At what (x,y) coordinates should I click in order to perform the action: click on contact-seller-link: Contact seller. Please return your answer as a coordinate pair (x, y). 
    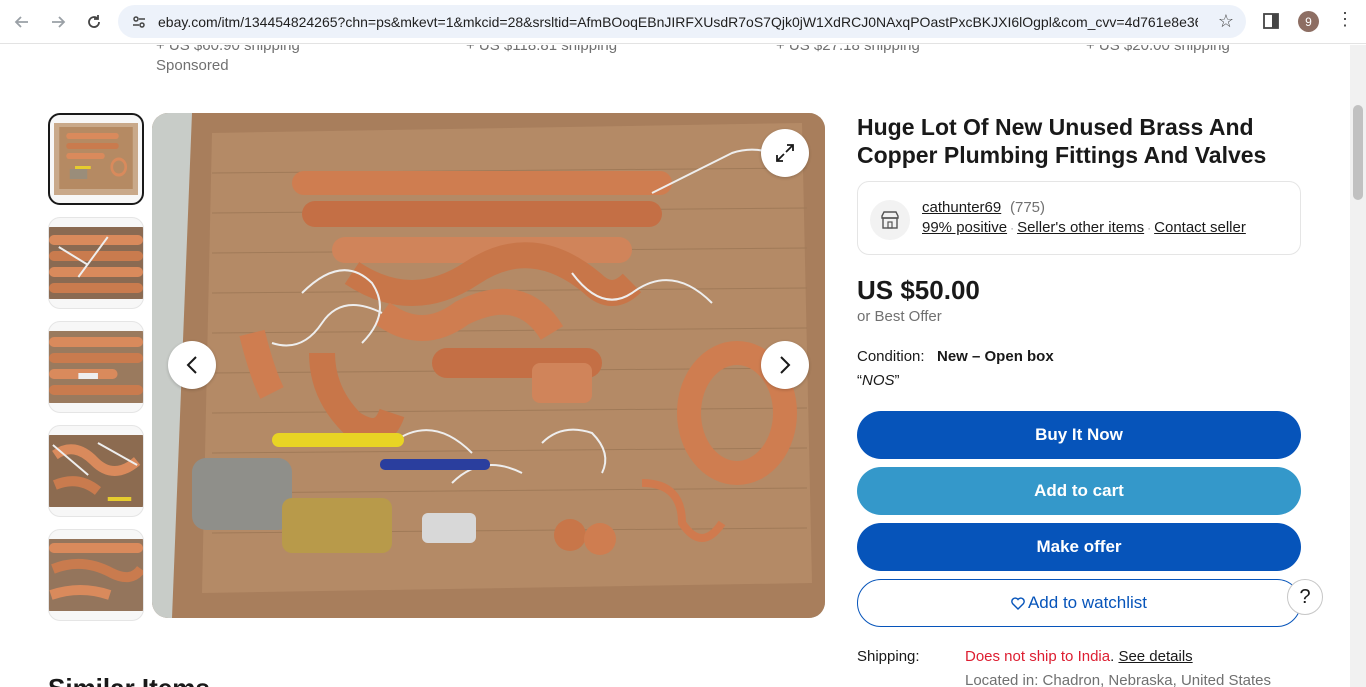
    Looking at the image, I should click on (1200, 227).